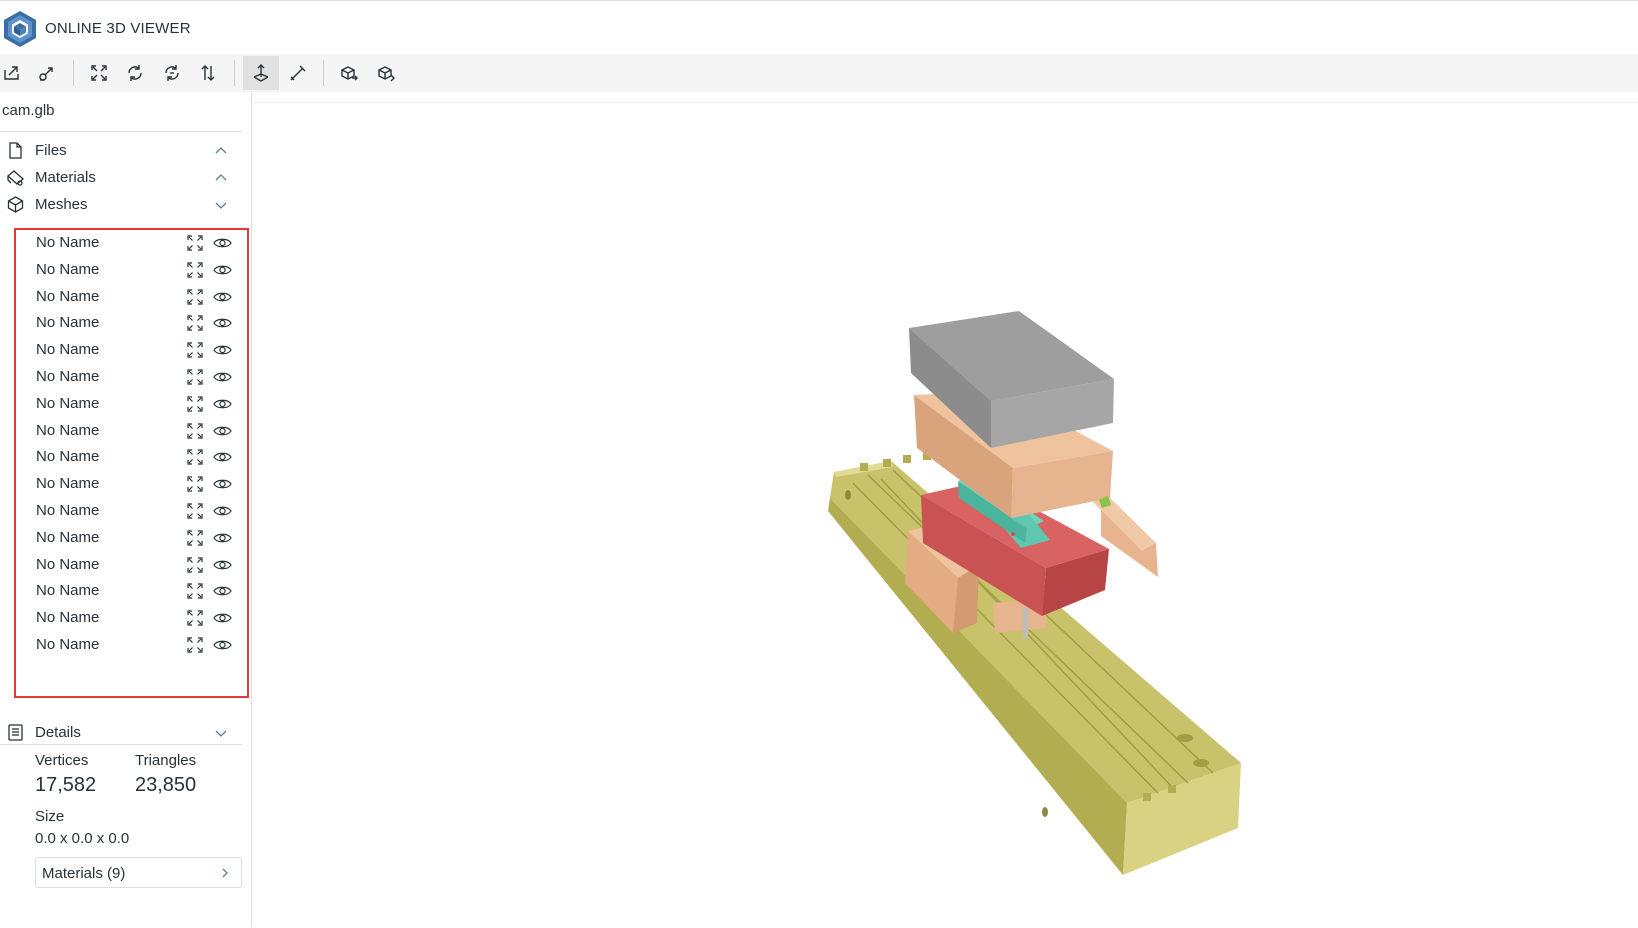  What do you see at coordinates (349, 73) in the screenshot?
I see `export-button` at bounding box center [349, 73].